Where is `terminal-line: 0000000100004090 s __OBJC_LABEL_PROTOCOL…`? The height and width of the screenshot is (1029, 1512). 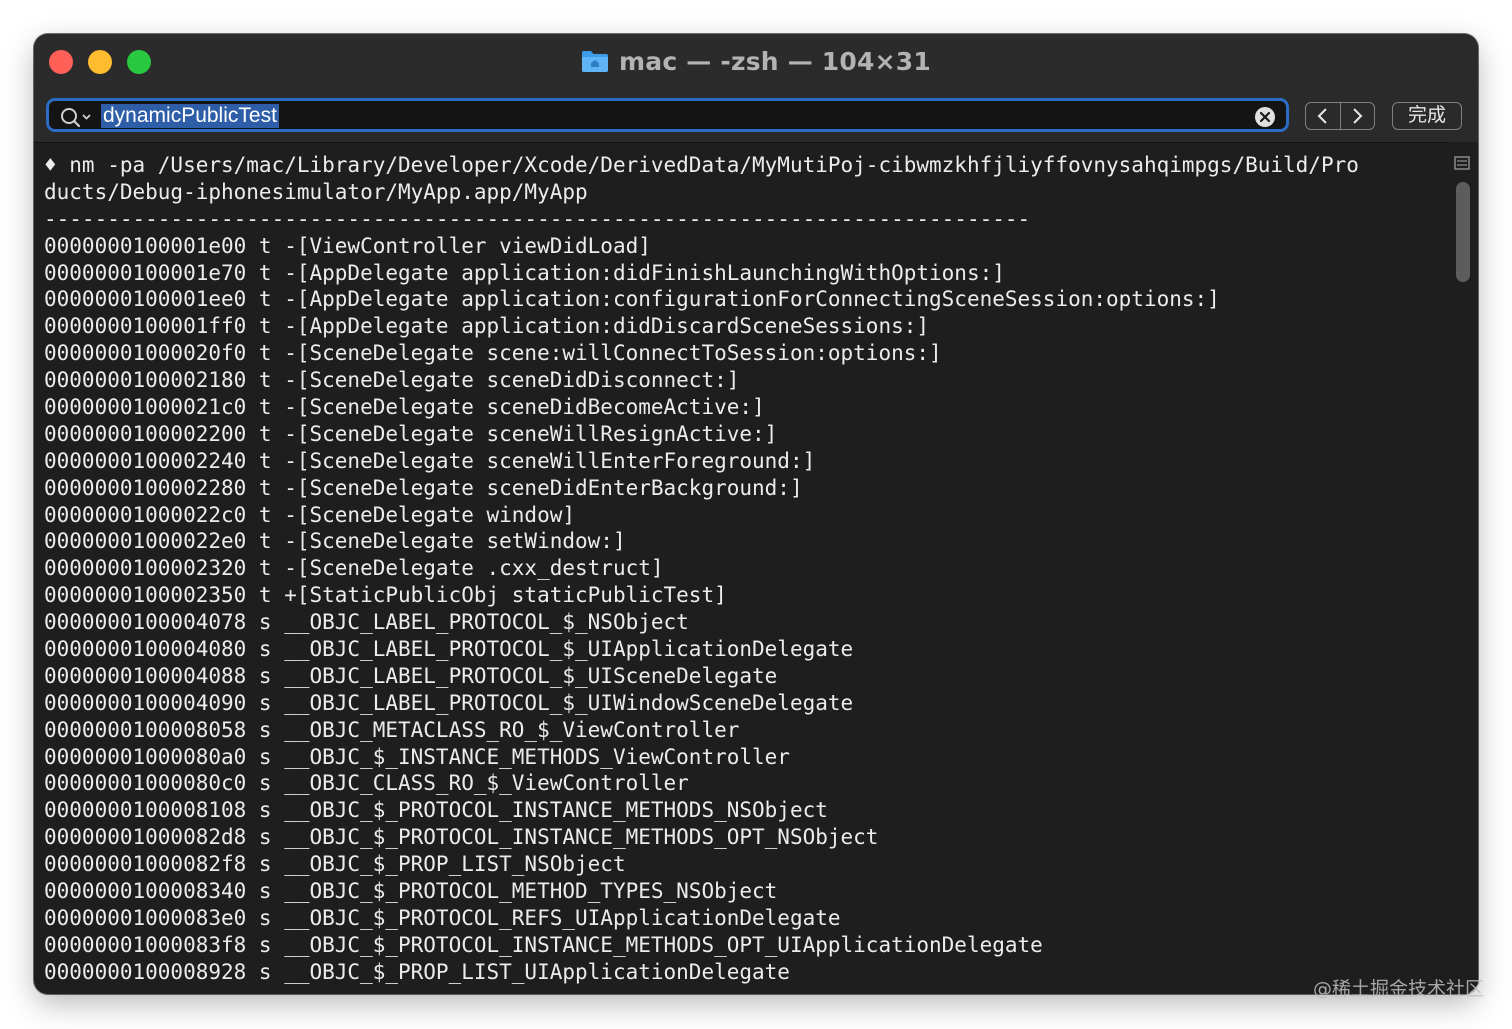
terminal-line: 0000000100004090 s __OBJC_LABEL_PROTOCOL… is located at coordinates (449, 702).